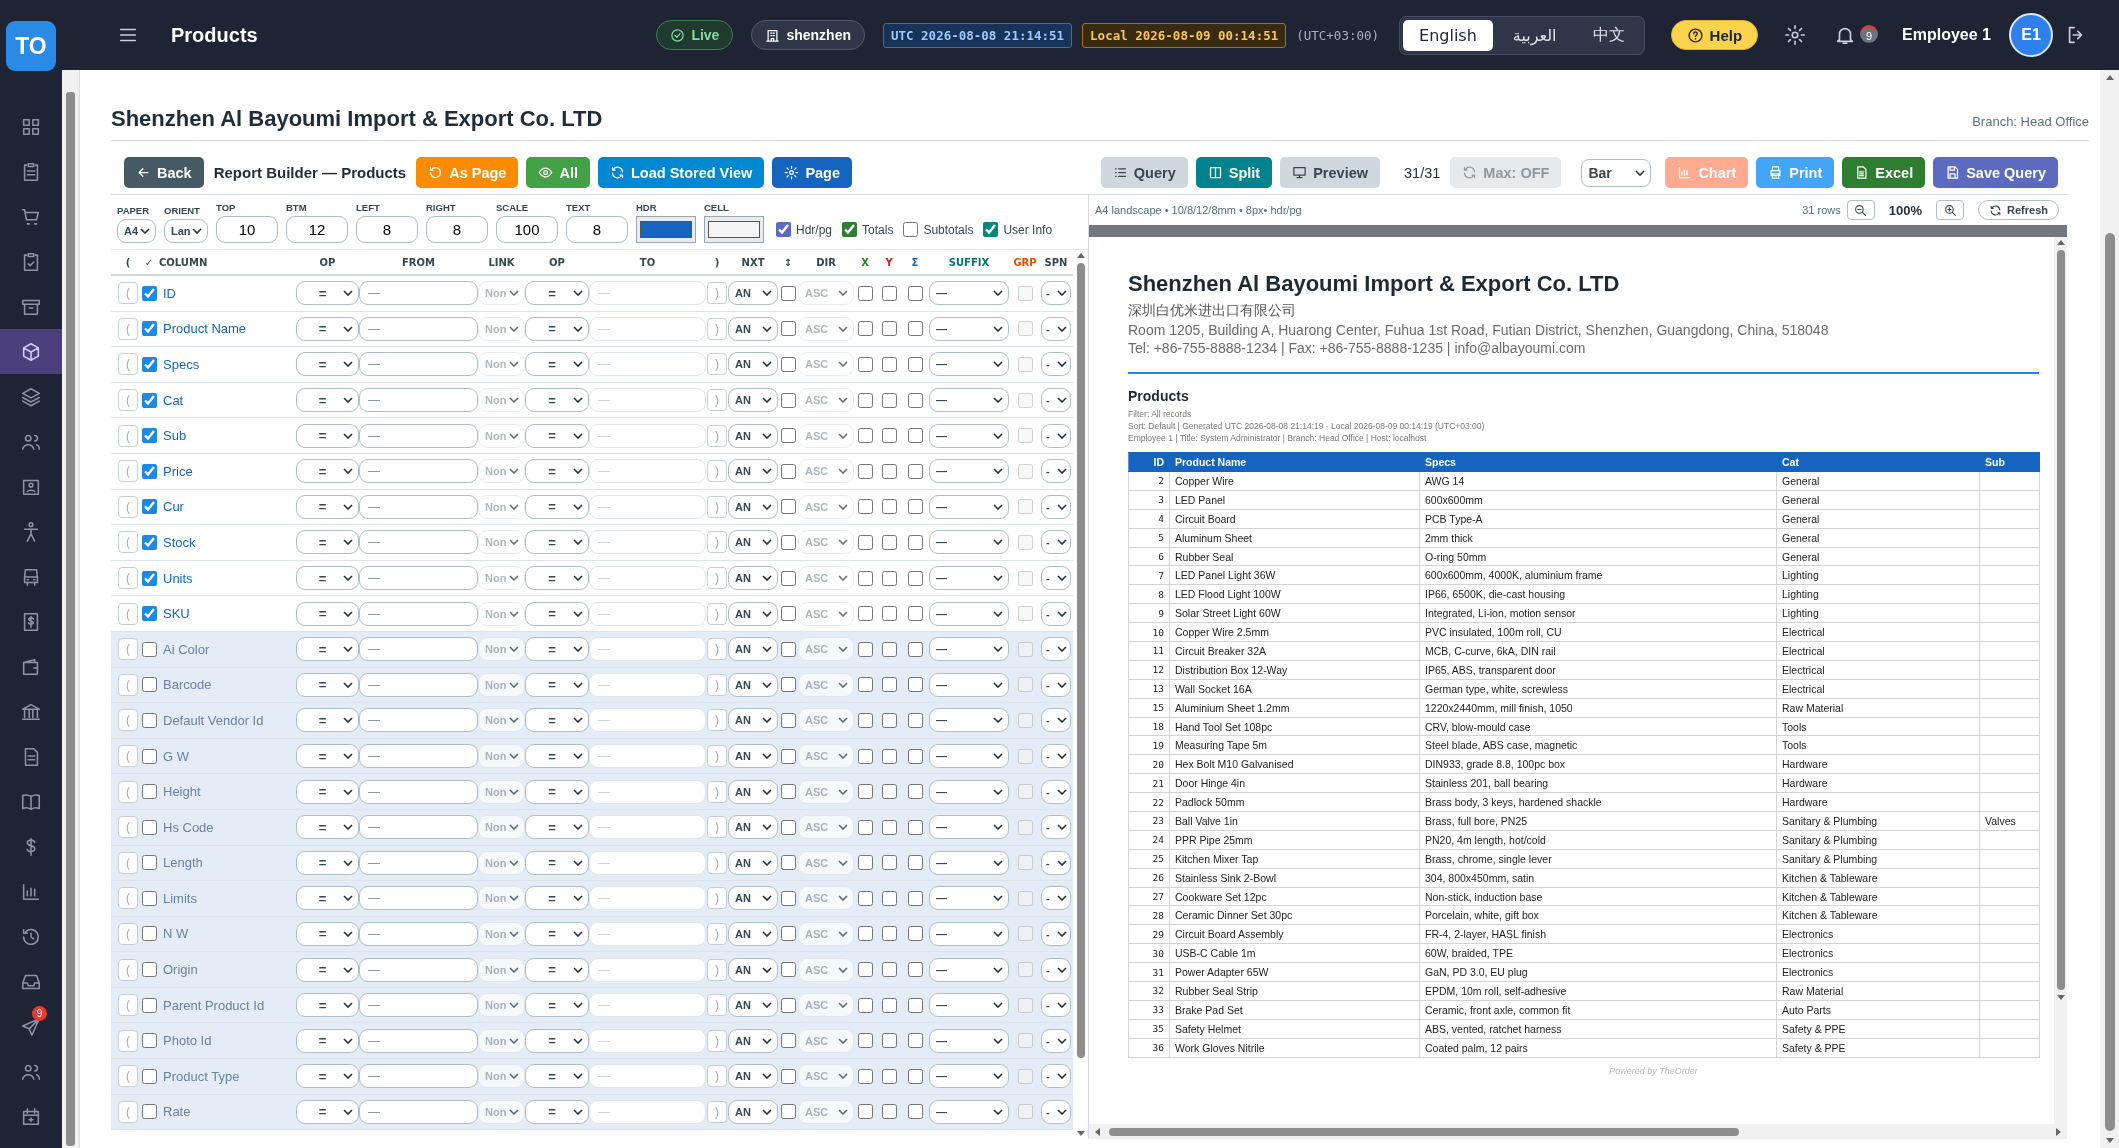 Image resolution: width=2119 pixels, height=1148 pixels. I want to click on language-option: English, so click(1448, 35).